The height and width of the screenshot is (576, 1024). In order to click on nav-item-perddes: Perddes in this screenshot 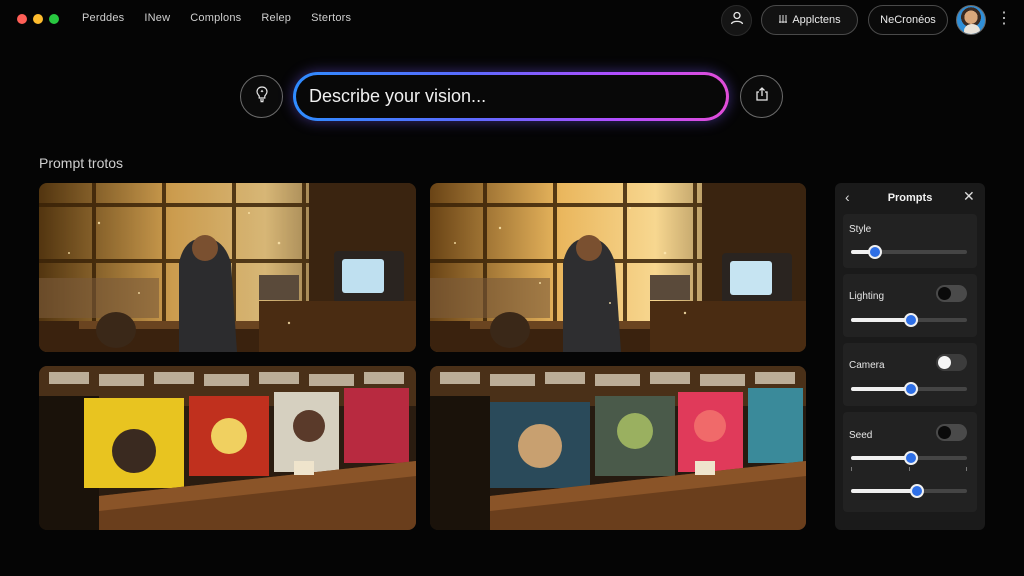, I will do `click(103, 18)`.